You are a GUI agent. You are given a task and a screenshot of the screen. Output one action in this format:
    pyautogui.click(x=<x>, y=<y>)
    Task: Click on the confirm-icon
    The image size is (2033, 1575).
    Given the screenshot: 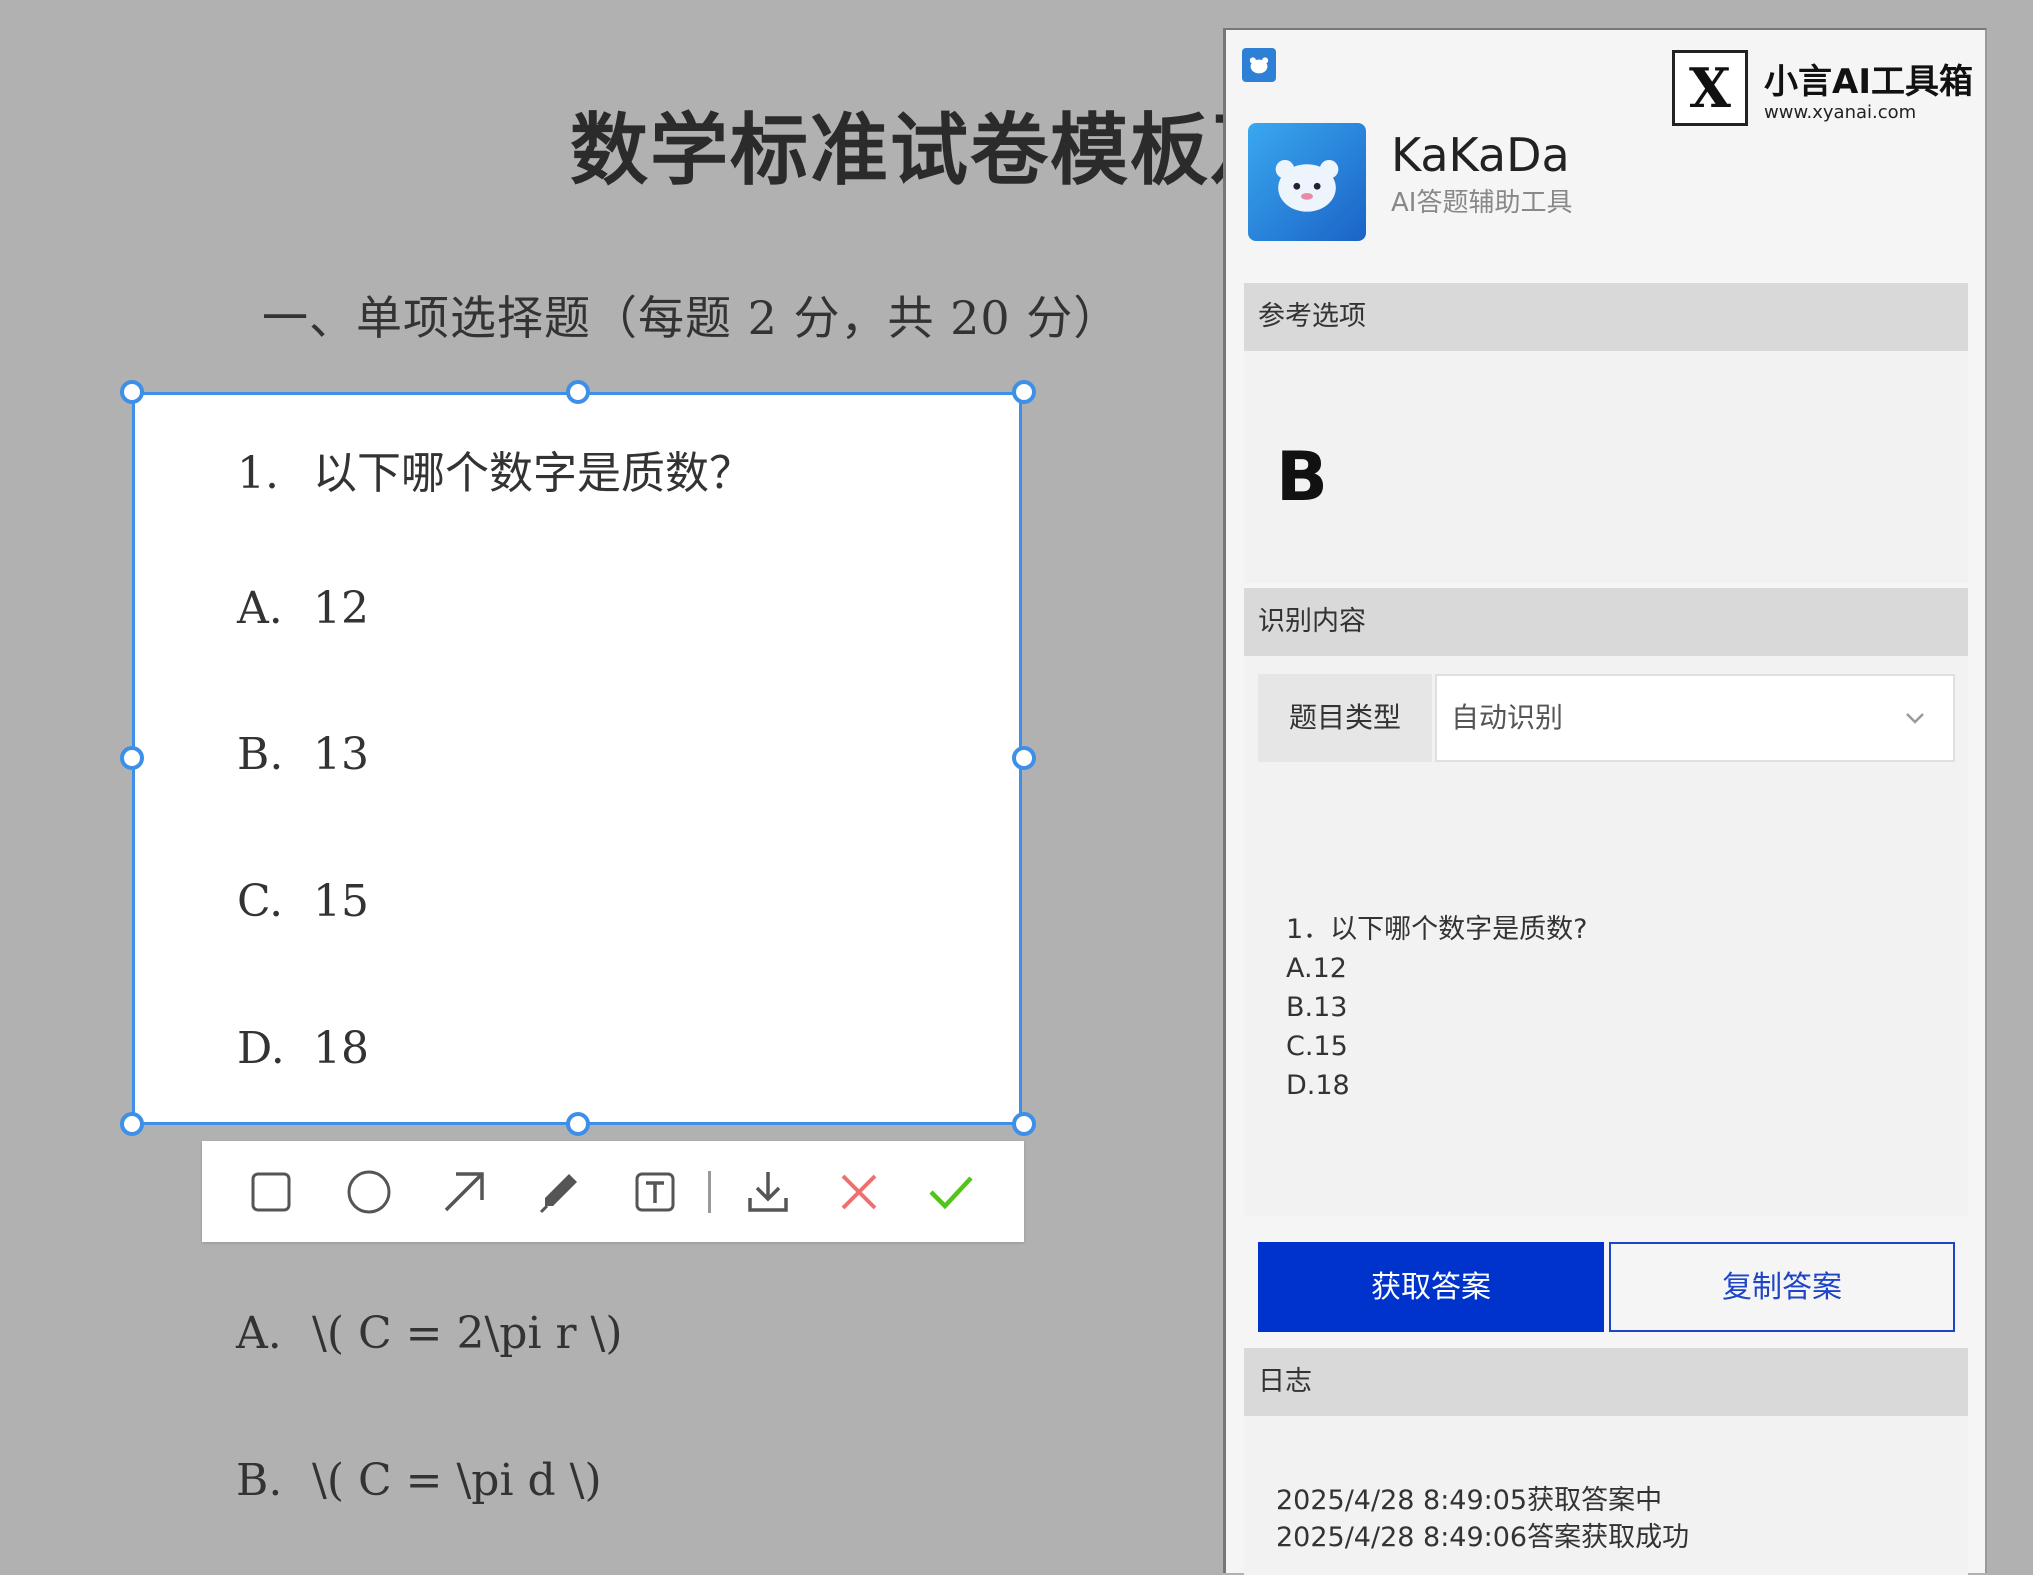 What is the action you would take?
    pyautogui.click(x=951, y=1192)
    